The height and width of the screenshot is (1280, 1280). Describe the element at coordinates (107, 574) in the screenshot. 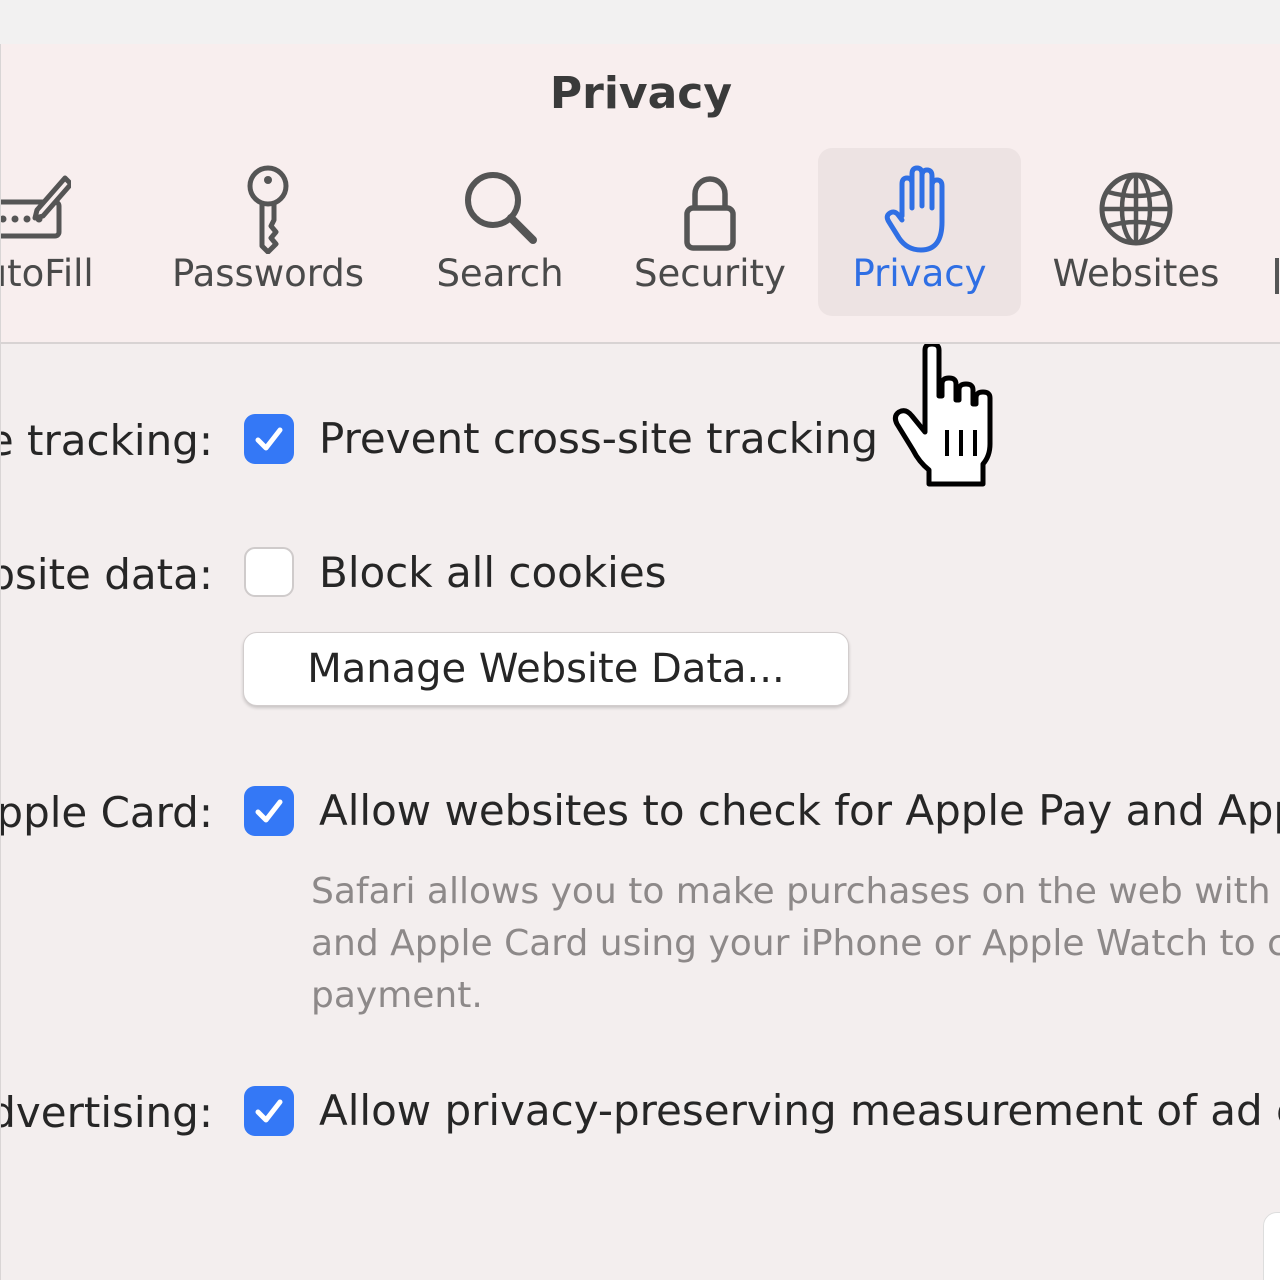

I see `label-cookies: Cookies and website data:` at that location.